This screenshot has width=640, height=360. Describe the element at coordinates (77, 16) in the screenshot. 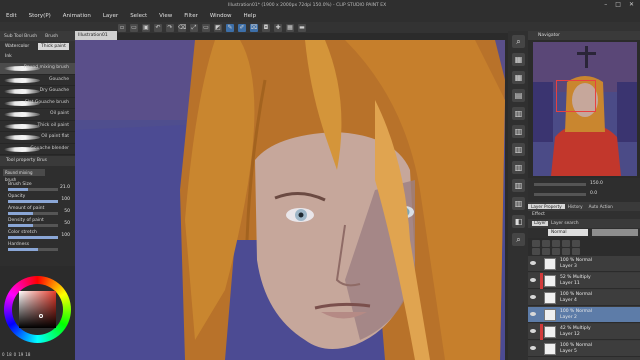

I see `menu-animation: Animation` at that location.